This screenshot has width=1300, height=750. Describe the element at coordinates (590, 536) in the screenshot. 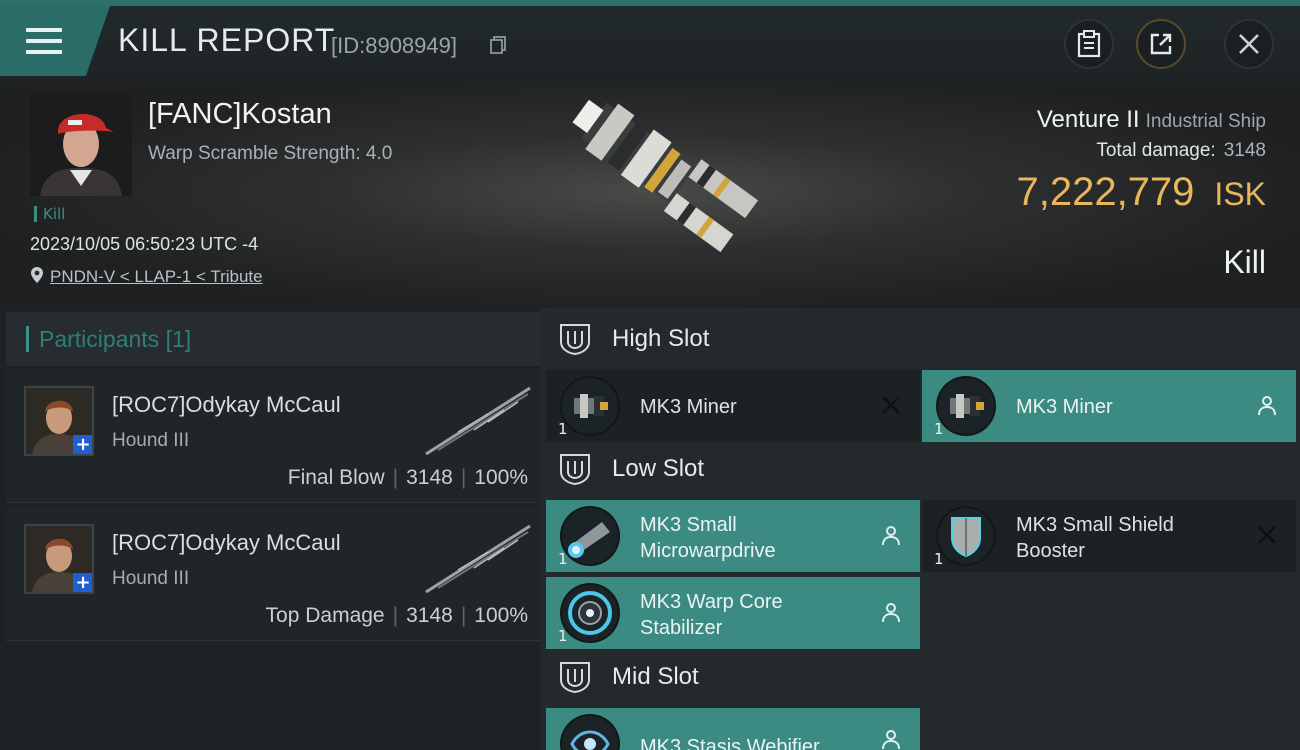

I see `microwarpdrive-icon` at that location.